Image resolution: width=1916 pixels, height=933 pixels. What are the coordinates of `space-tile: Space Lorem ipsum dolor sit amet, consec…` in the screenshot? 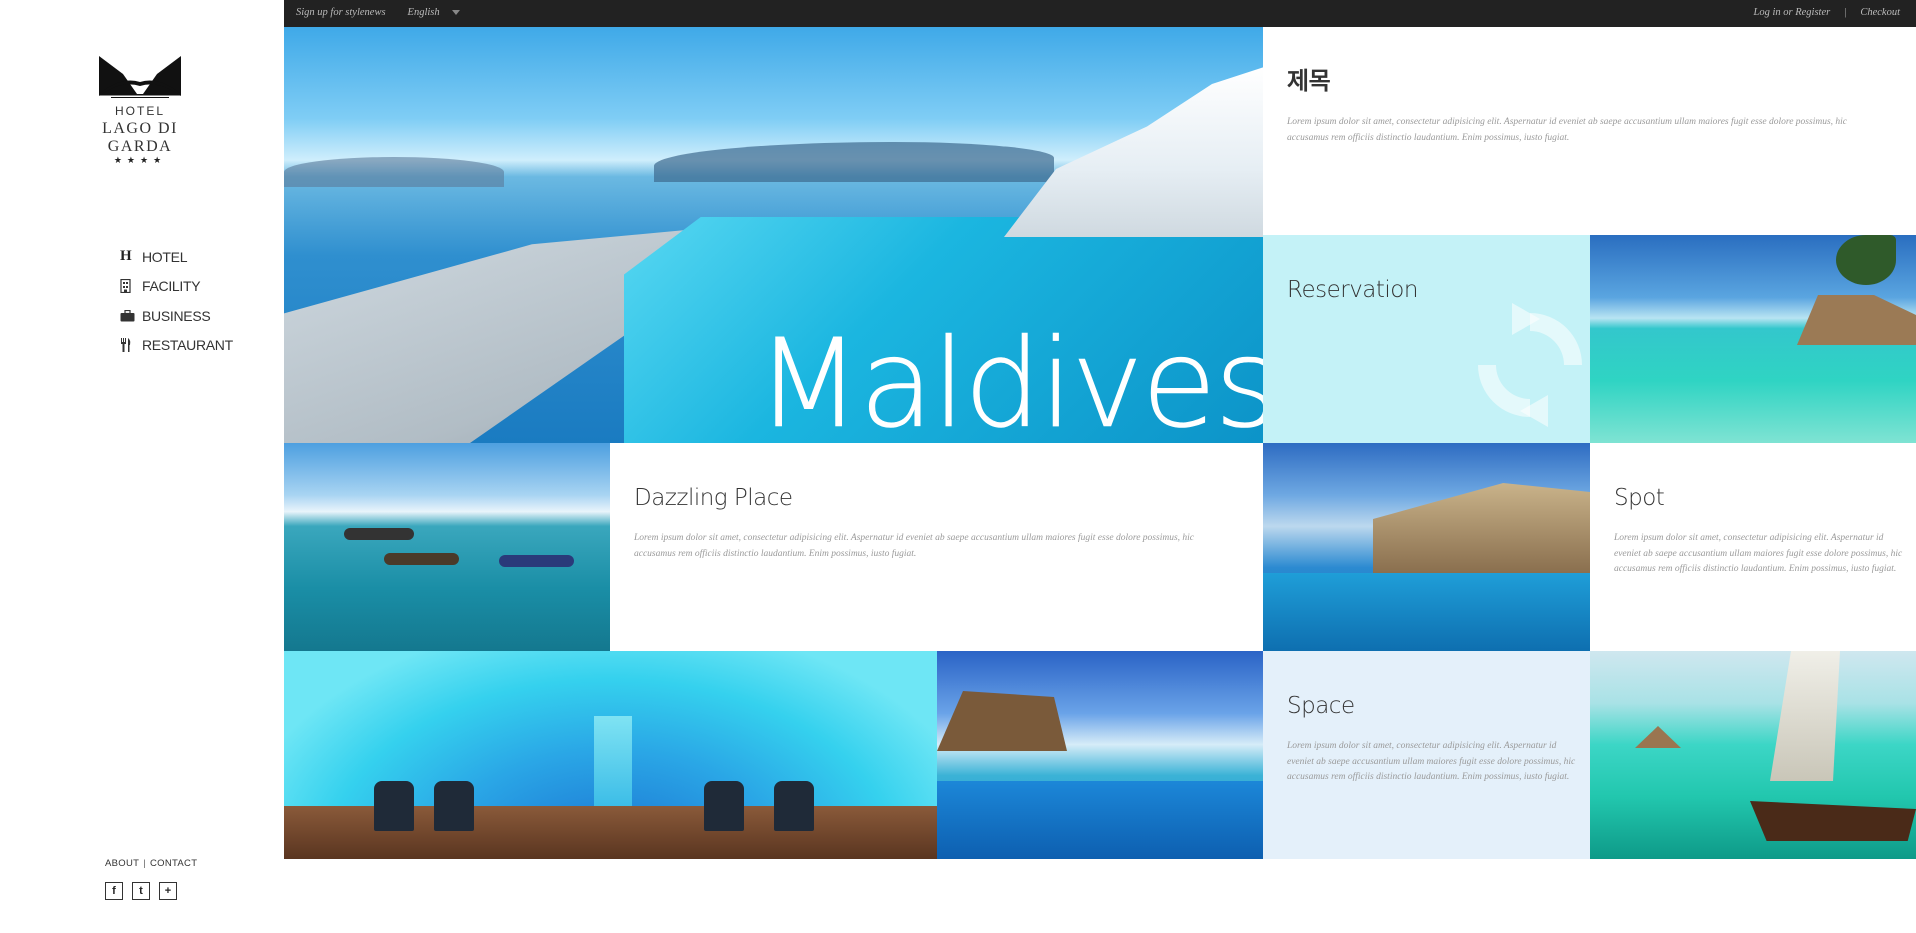 It's located at (1426, 755).